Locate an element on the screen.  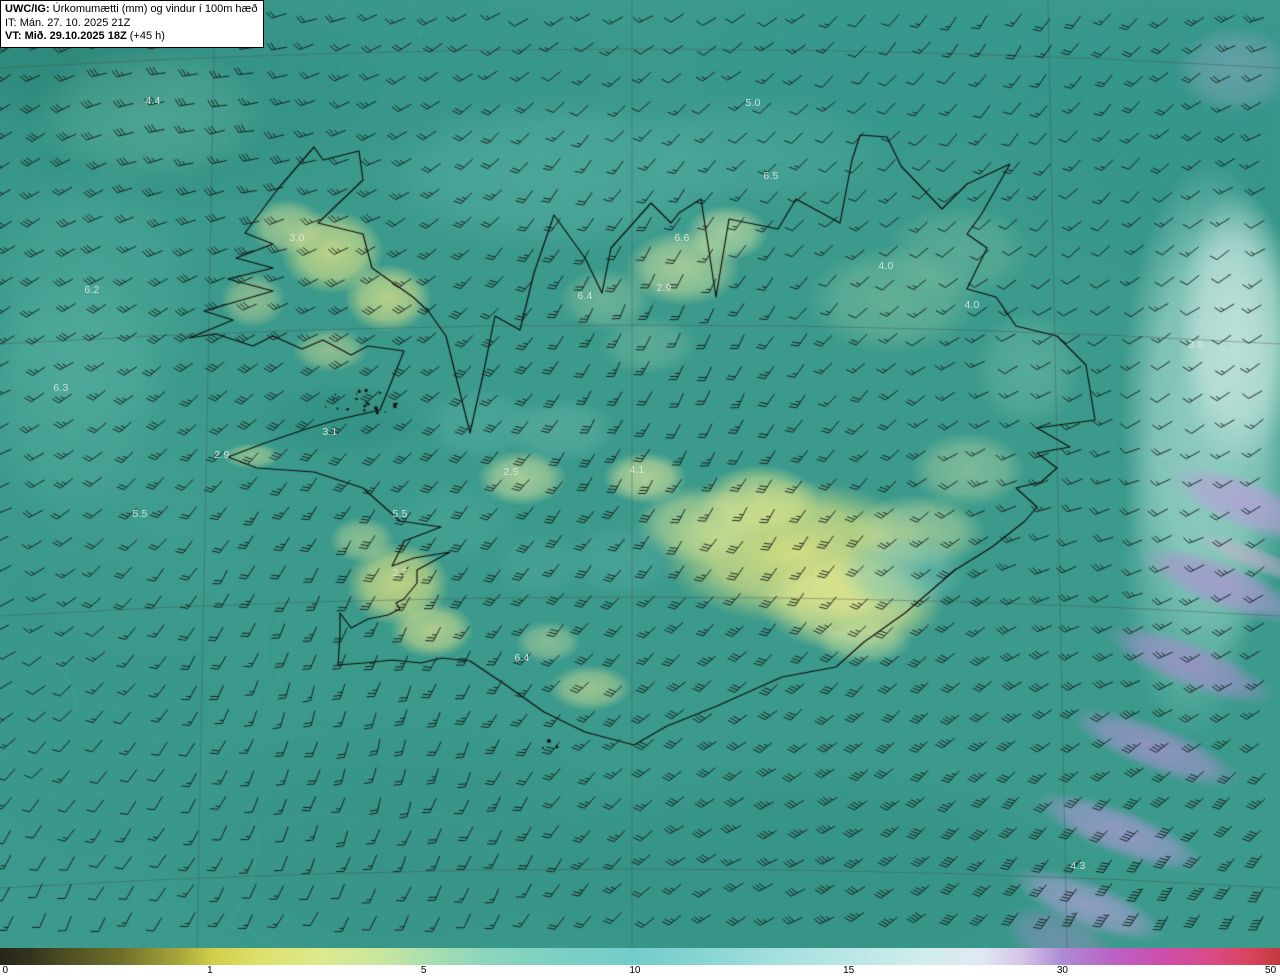
colorbar-tick-label: 1 is located at coordinates (210, 970).